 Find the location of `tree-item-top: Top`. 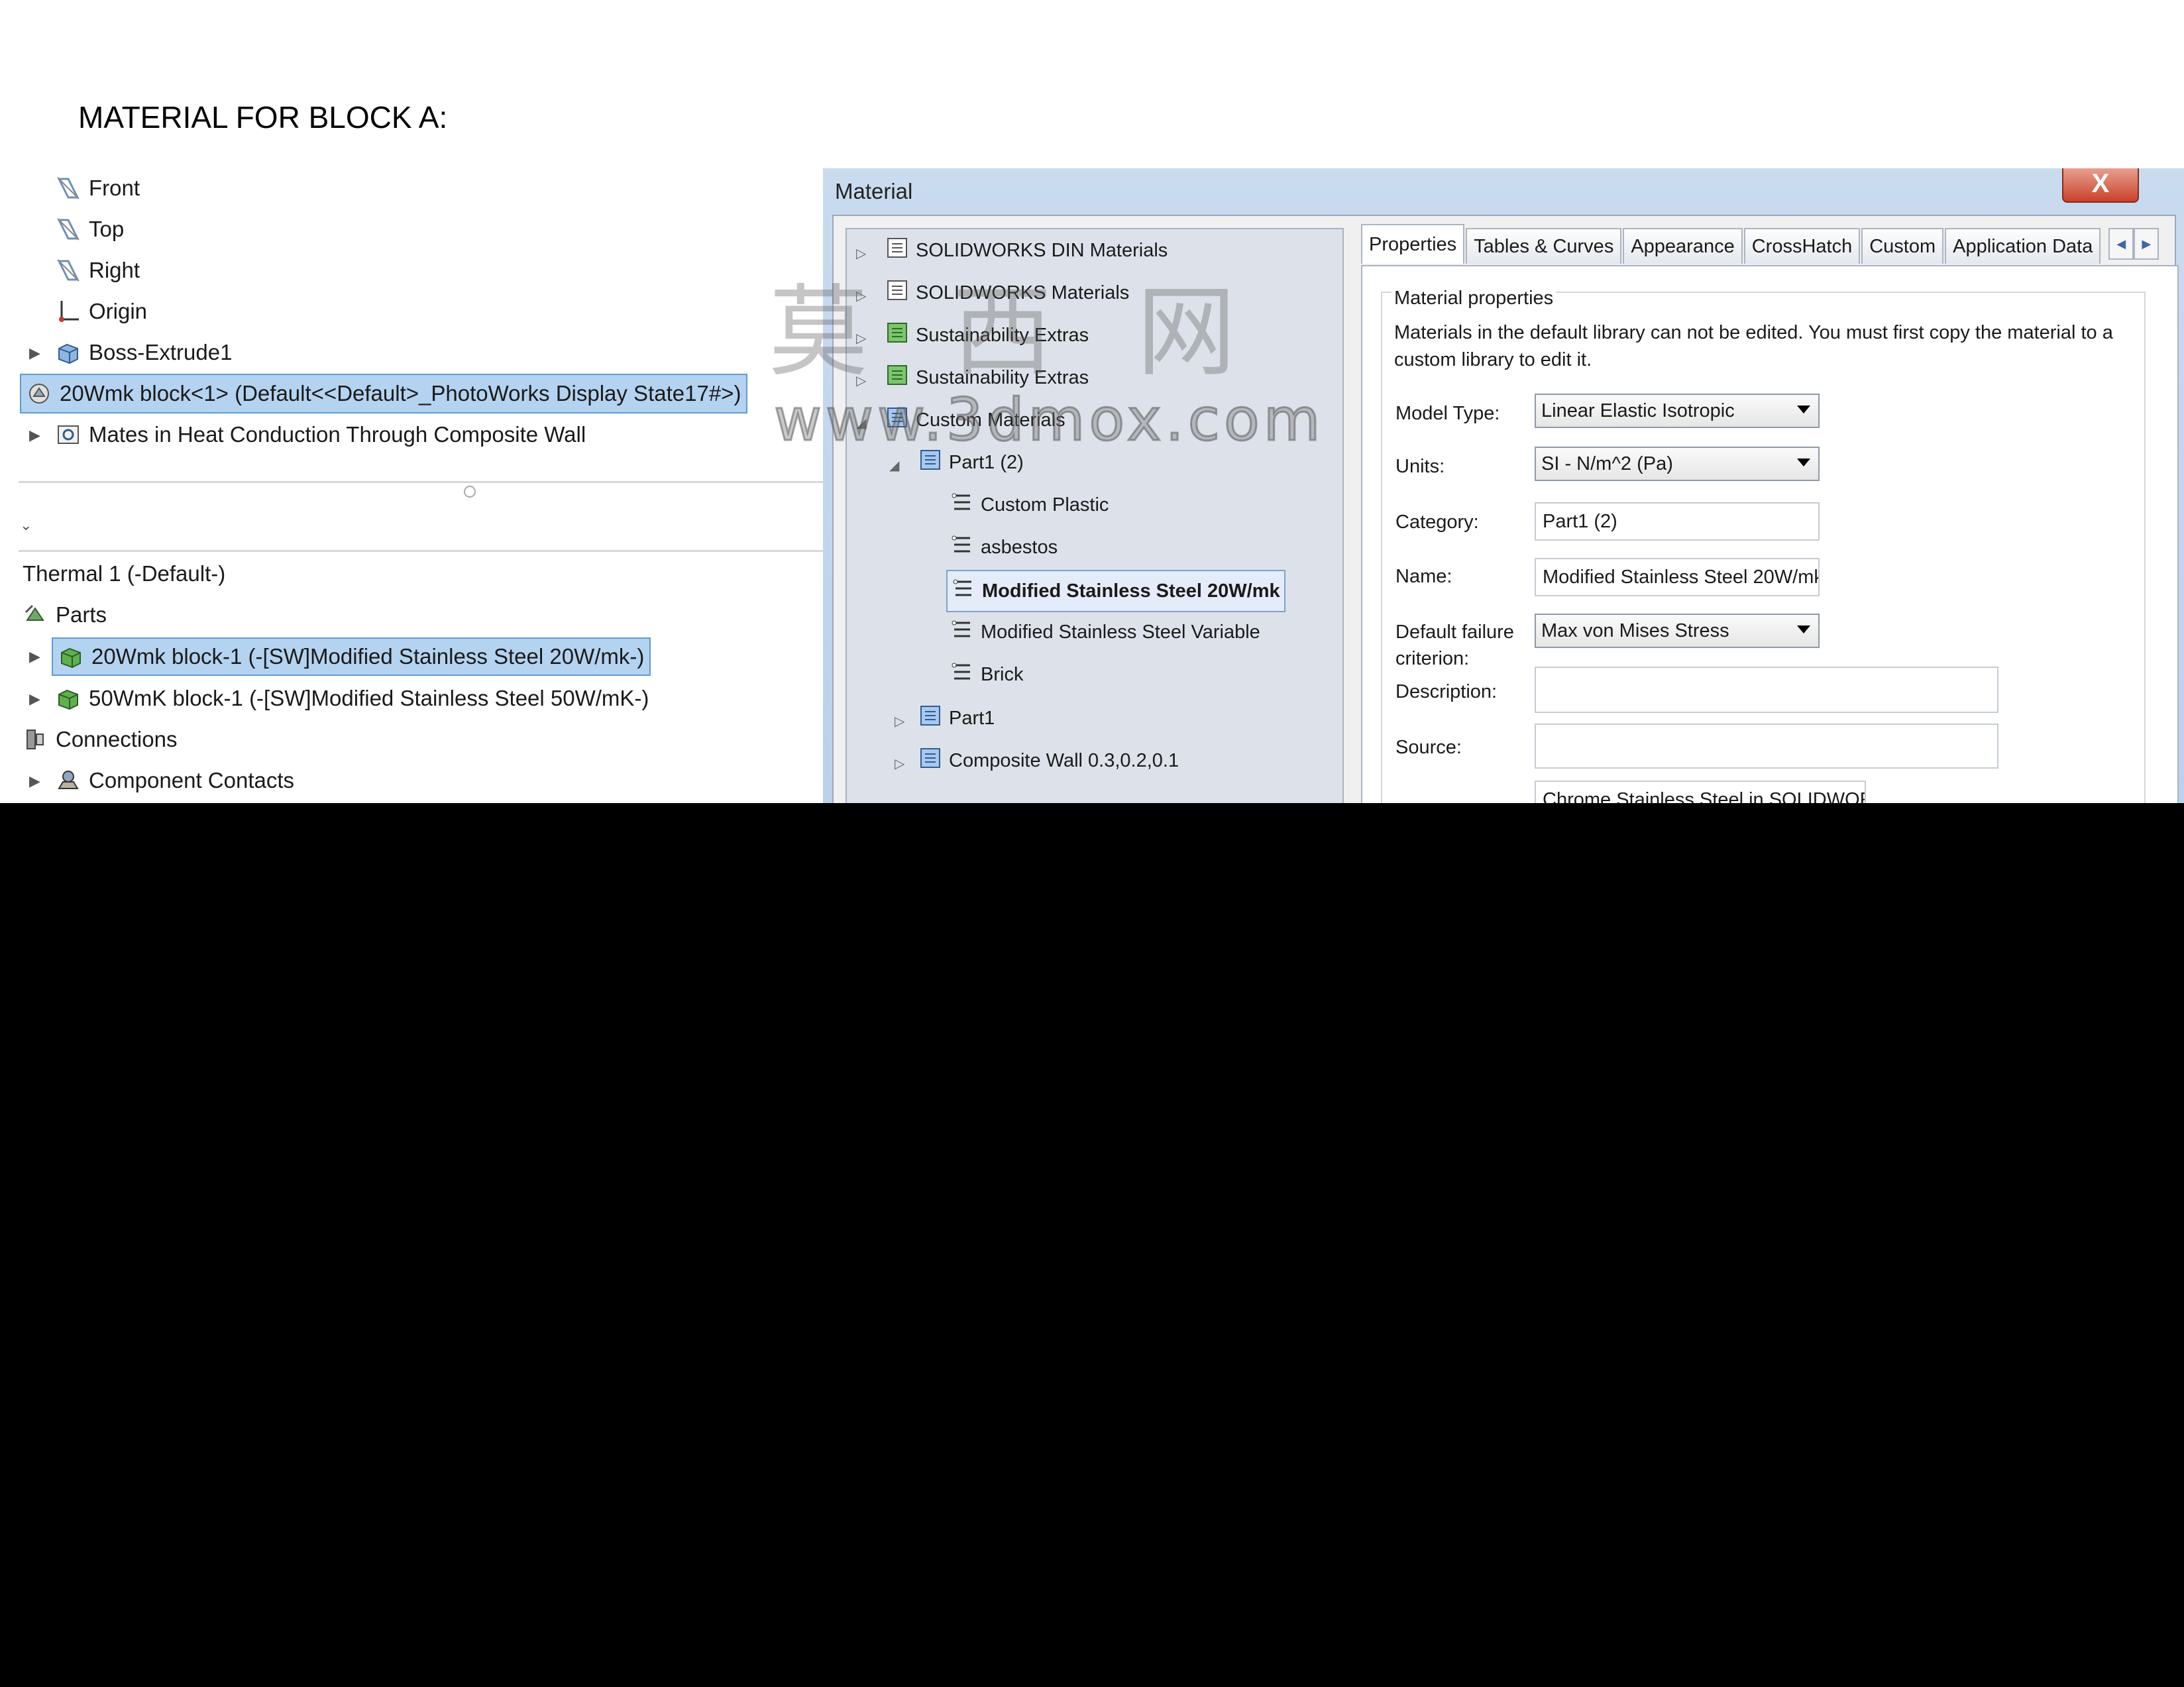

tree-item-top: Top is located at coordinates (90, 229).